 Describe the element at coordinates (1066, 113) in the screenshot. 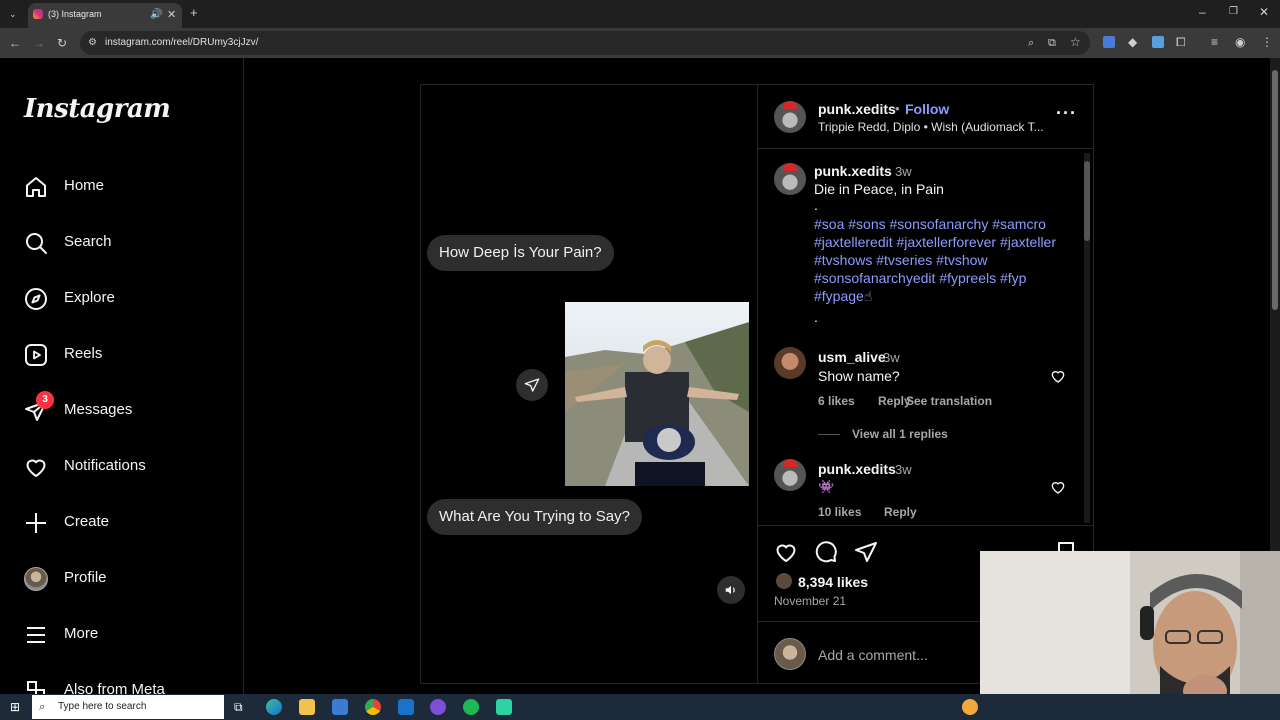

I see `more-options-icon: ···` at that location.